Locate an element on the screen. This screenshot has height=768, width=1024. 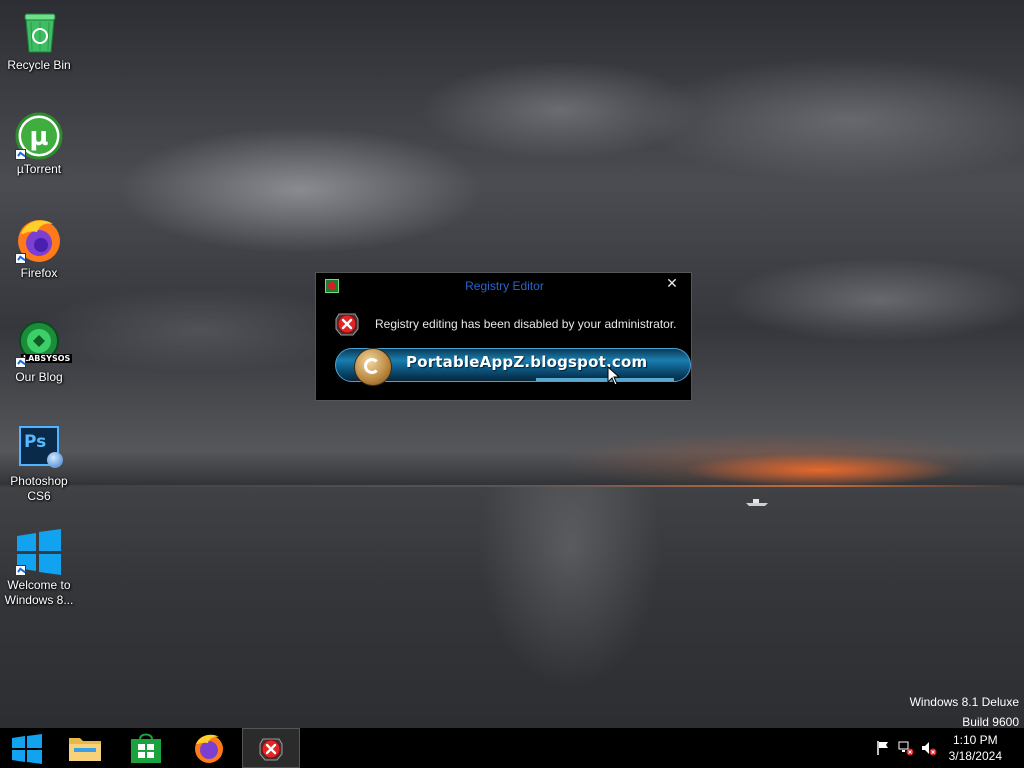
desktop-icon-firefox: Firefox is located at coordinates (39, 248).